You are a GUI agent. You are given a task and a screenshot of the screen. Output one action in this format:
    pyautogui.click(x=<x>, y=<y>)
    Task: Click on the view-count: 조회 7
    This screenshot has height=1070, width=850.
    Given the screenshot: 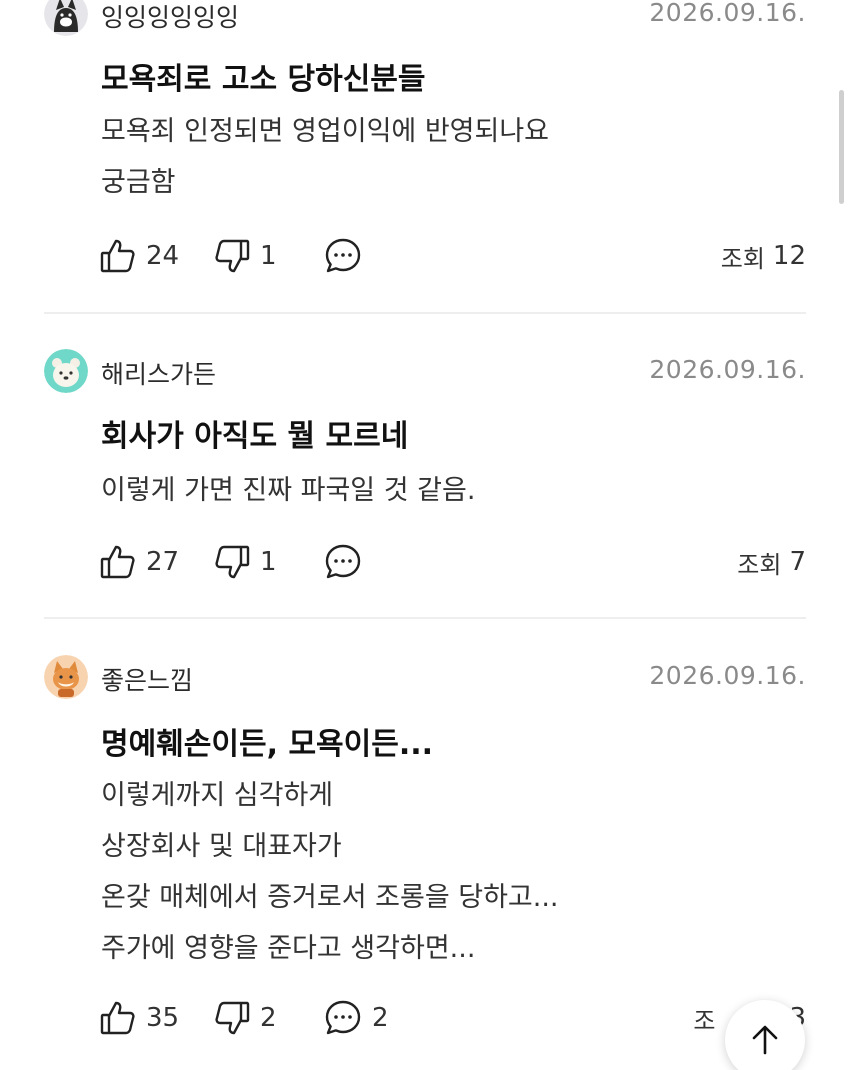 What is the action you would take?
    pyautogui.click(x=771, y=562)
    